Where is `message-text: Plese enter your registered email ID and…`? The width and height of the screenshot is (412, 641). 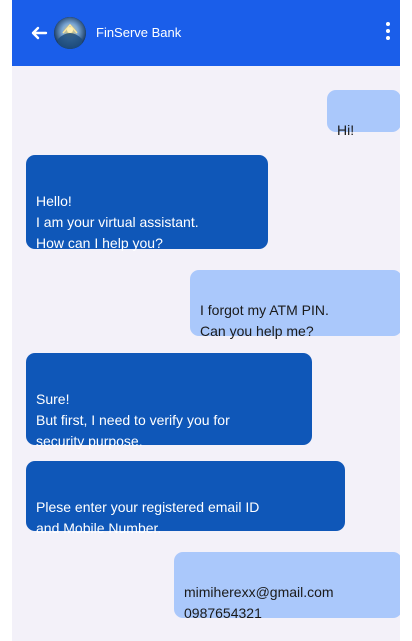 message-text: Plese enter your registered email ID and… is located at coordinates (148, 517).